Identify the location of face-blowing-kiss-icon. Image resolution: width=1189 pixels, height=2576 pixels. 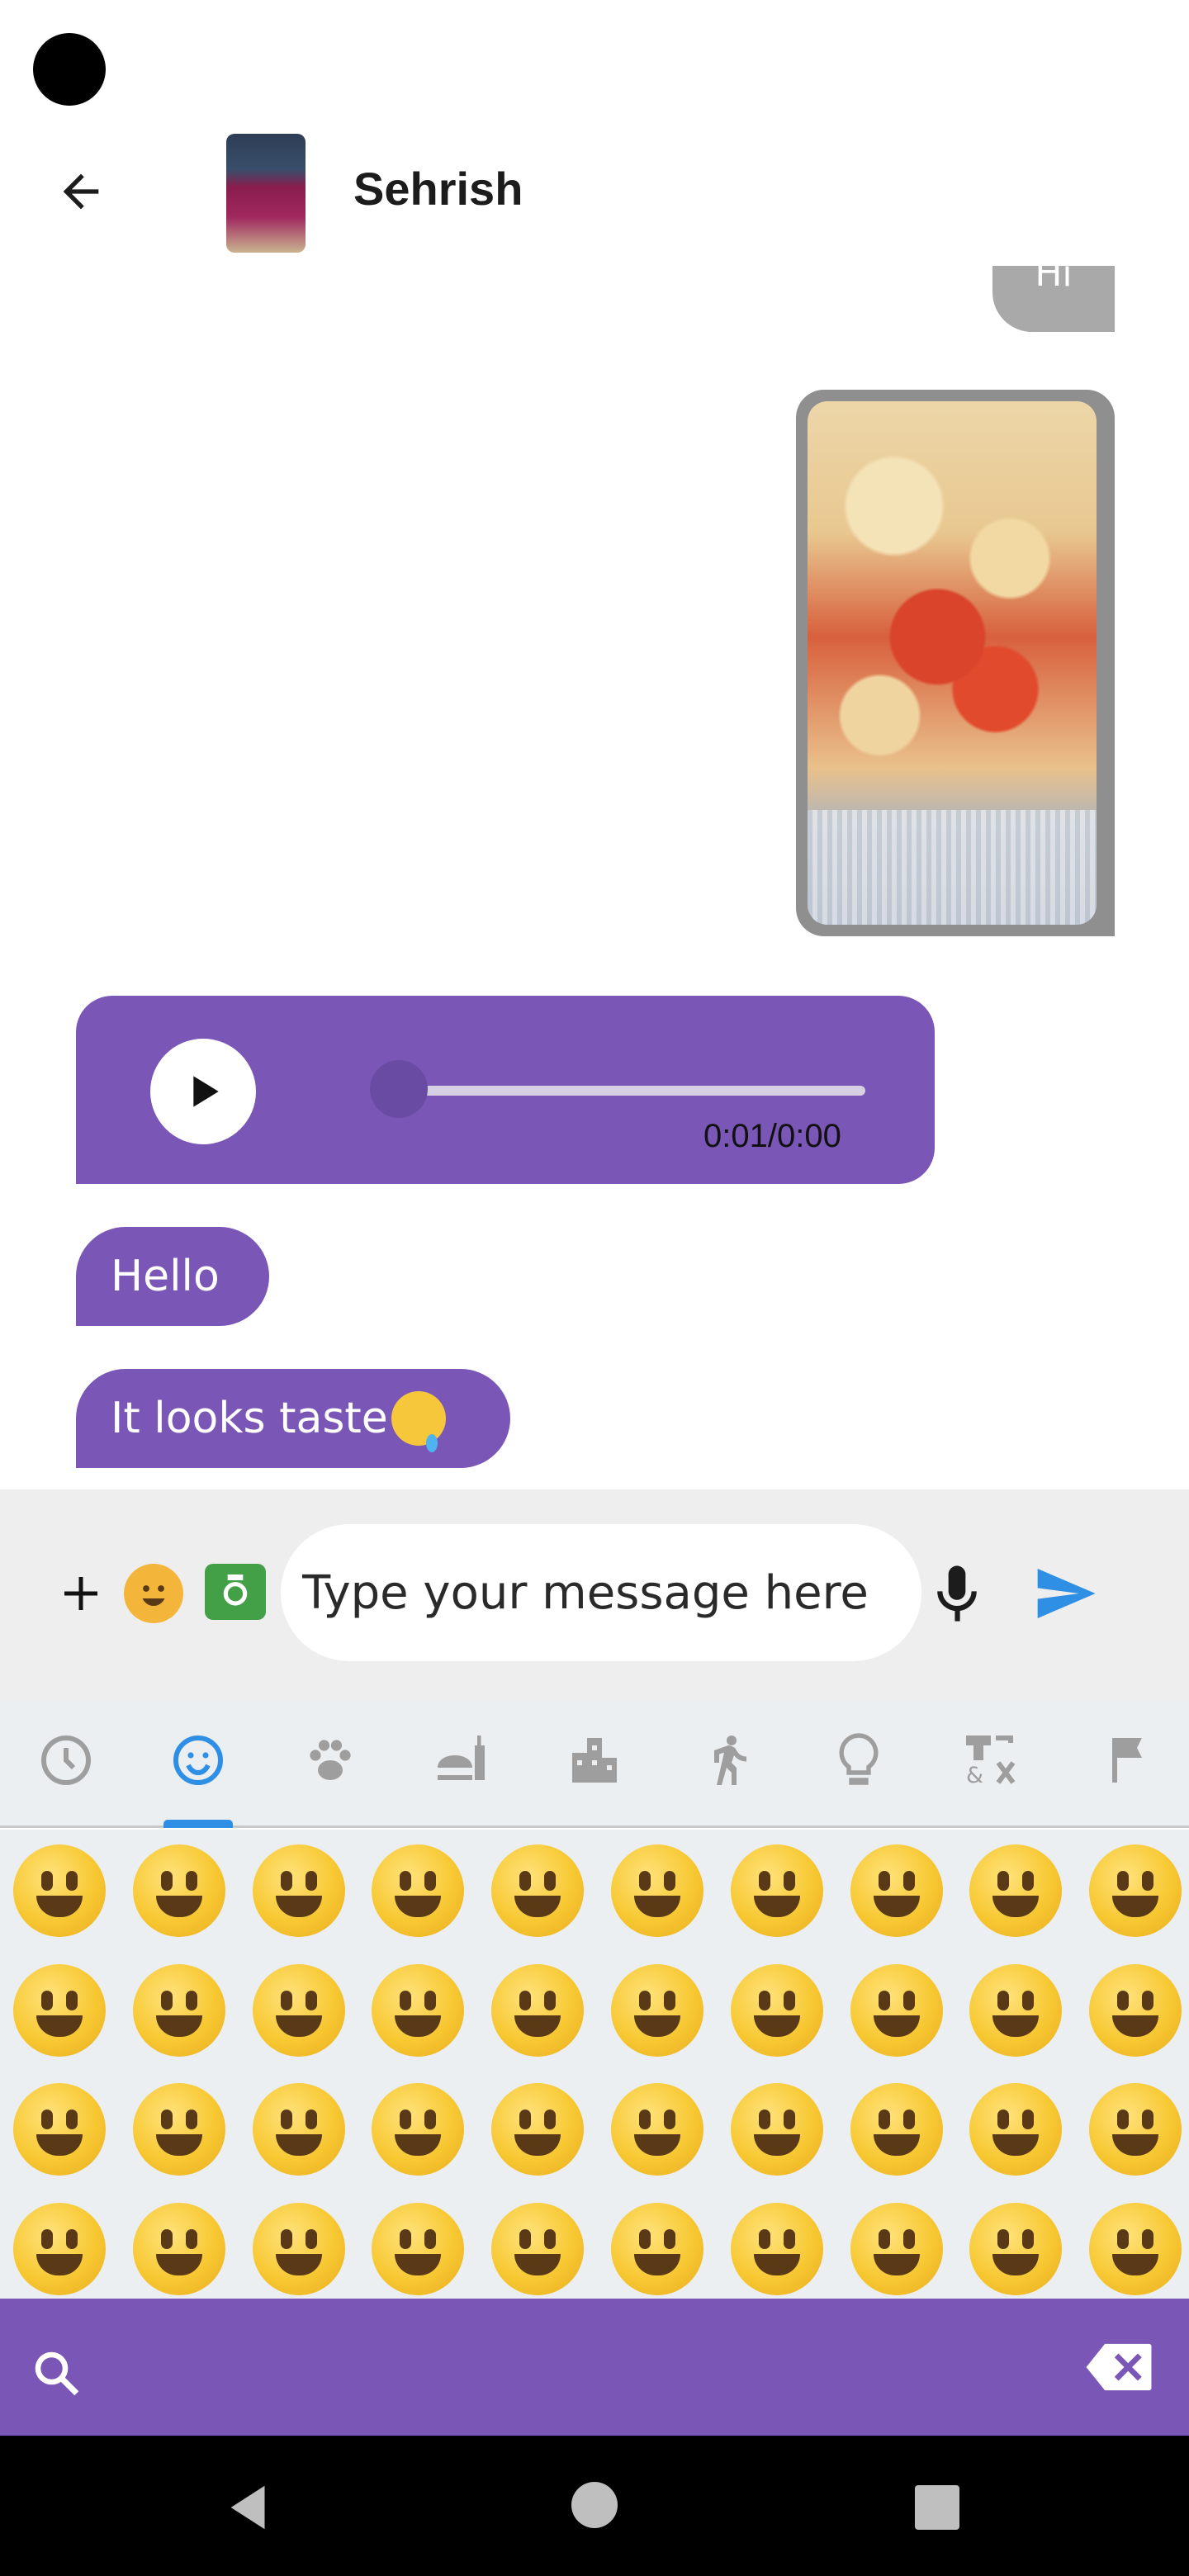
(777, 2010).